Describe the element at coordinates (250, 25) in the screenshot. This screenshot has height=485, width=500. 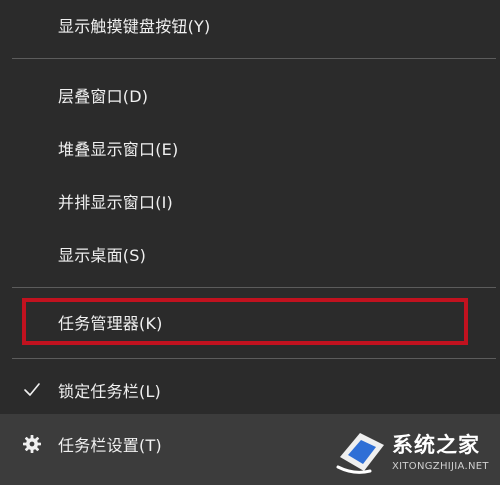
I see `menu-item-show-touch-keyboard: 显示触摸键盘按钮(Y)` at that location.